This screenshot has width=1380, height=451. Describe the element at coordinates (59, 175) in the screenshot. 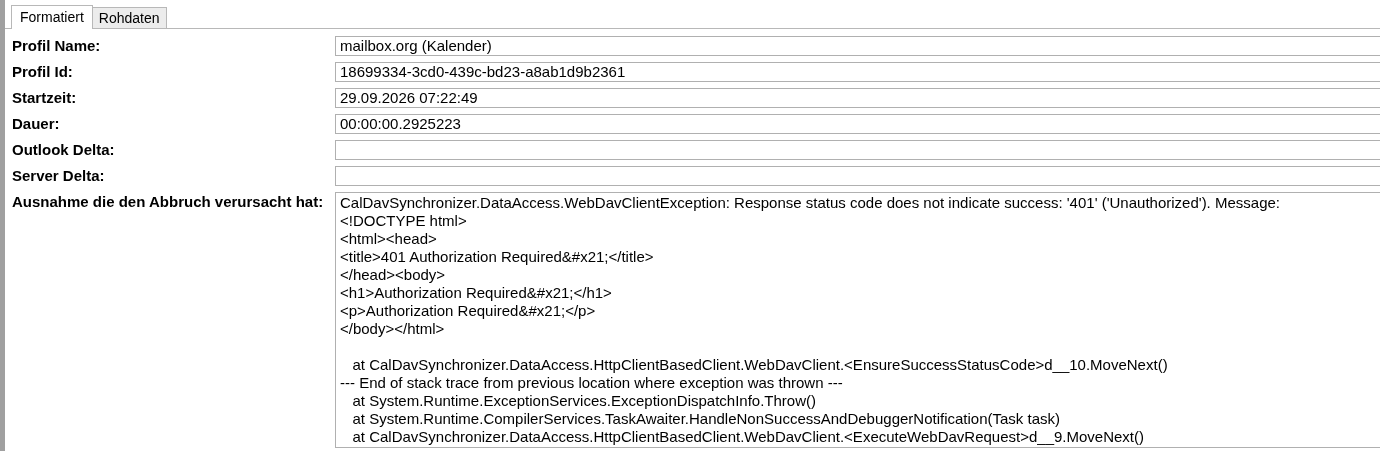

I see `field-label: Server Delta:` at that location.